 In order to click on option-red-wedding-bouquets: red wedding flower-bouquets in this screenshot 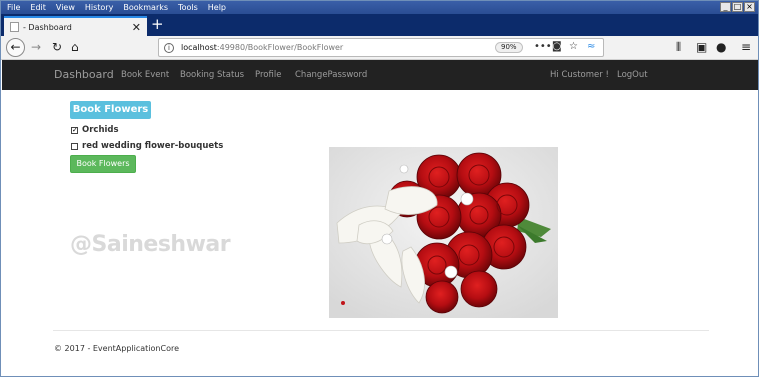, I will do `click(147, 146)`.